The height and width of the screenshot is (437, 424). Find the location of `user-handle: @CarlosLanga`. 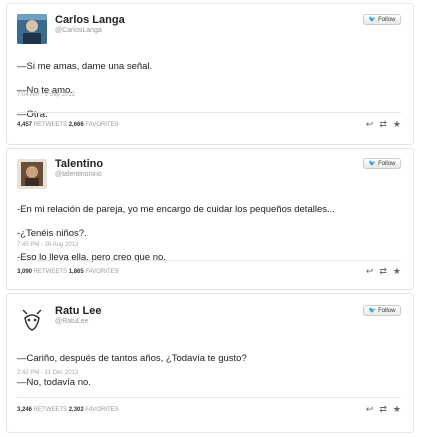

user-handle: @CarlosLanga is located at coordinates (78, 30).